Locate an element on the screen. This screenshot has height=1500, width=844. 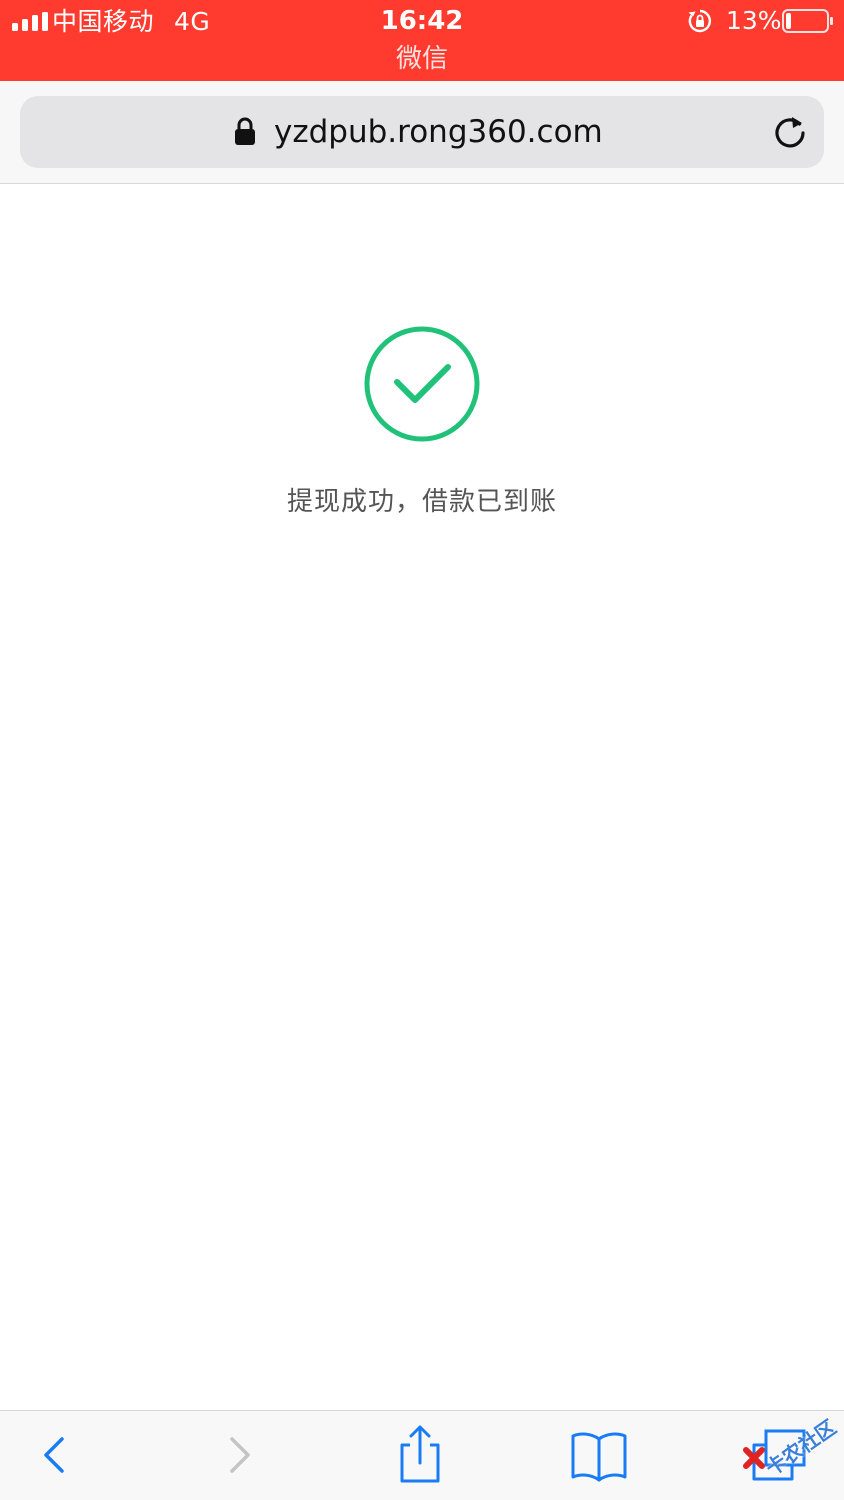
url-text: yzdpub.rong360.com is located at coordinates (438, 132).